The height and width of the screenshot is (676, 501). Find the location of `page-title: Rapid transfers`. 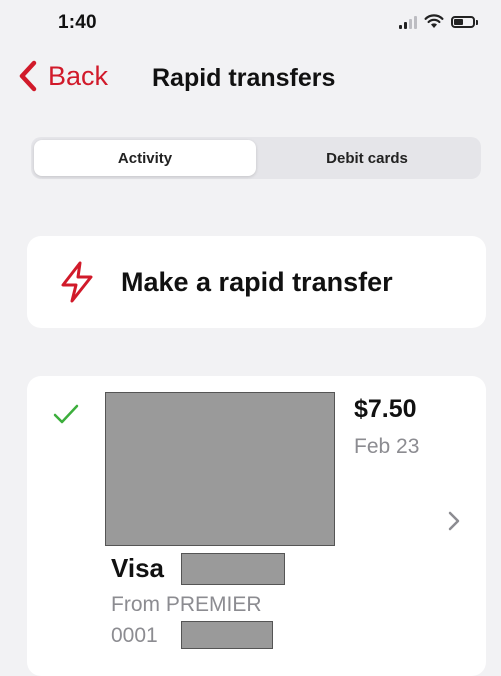

page-title: Rapid transfers is located at coordinates (244, 78).